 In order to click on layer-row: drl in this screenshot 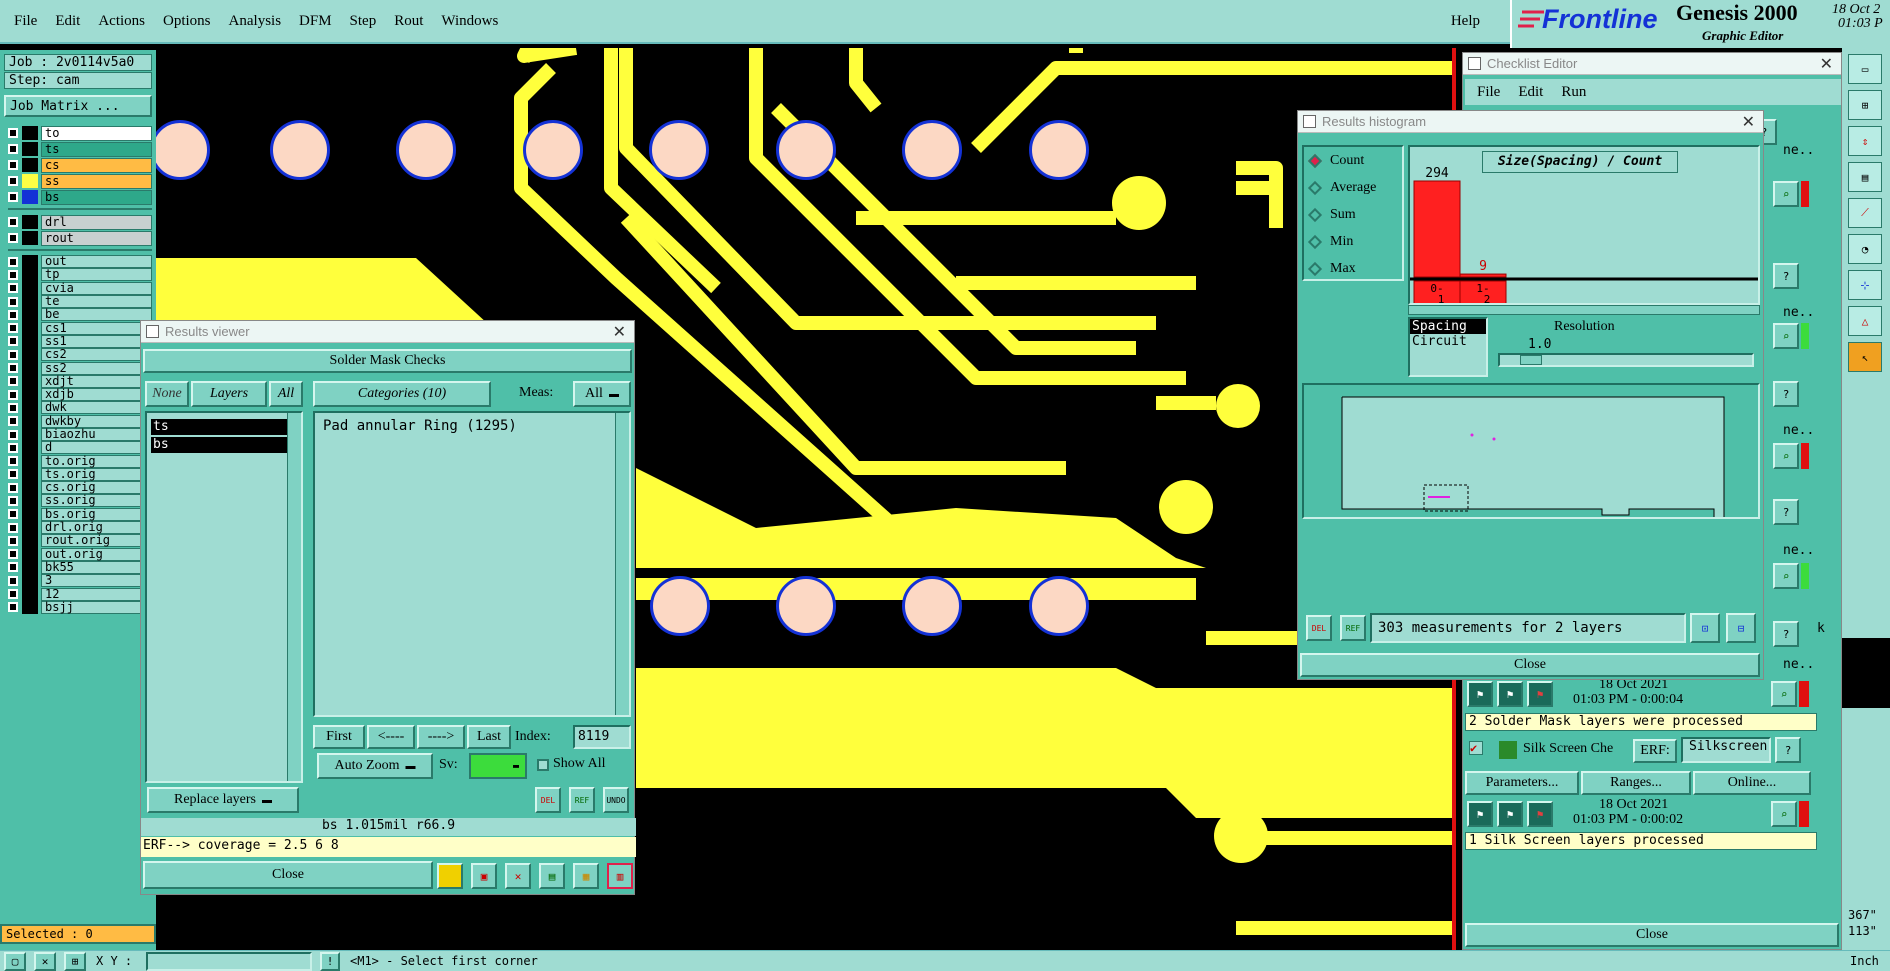, I will do `click(80, 222)`.